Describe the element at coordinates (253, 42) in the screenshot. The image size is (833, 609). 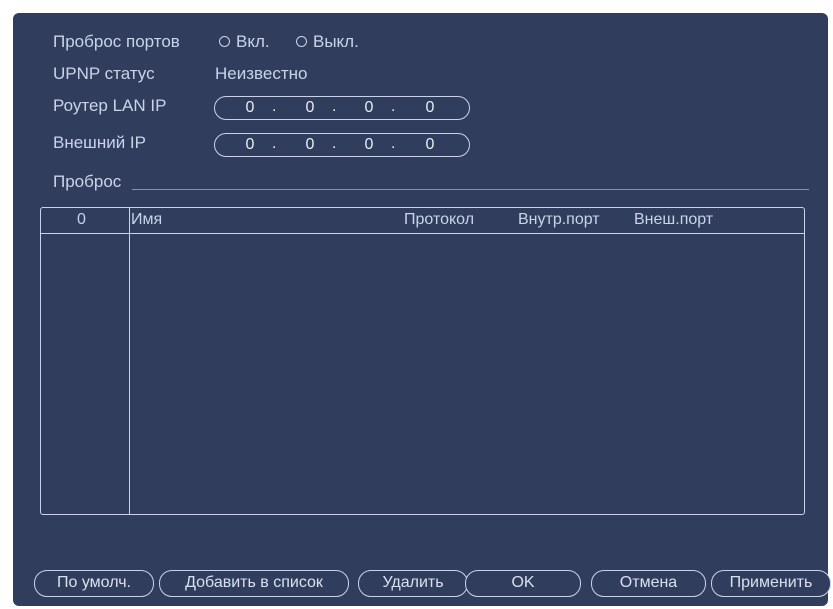
I see `port-forwarding-on-label: Вкл.` at that location.